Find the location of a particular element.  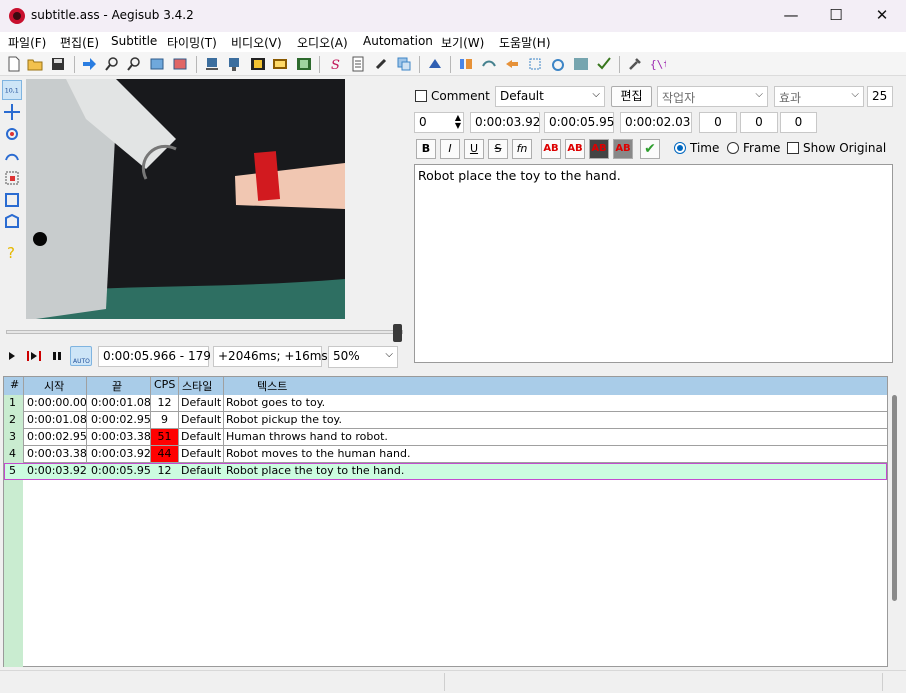

kanji-timer-icon is located at coordinates (489, 64).